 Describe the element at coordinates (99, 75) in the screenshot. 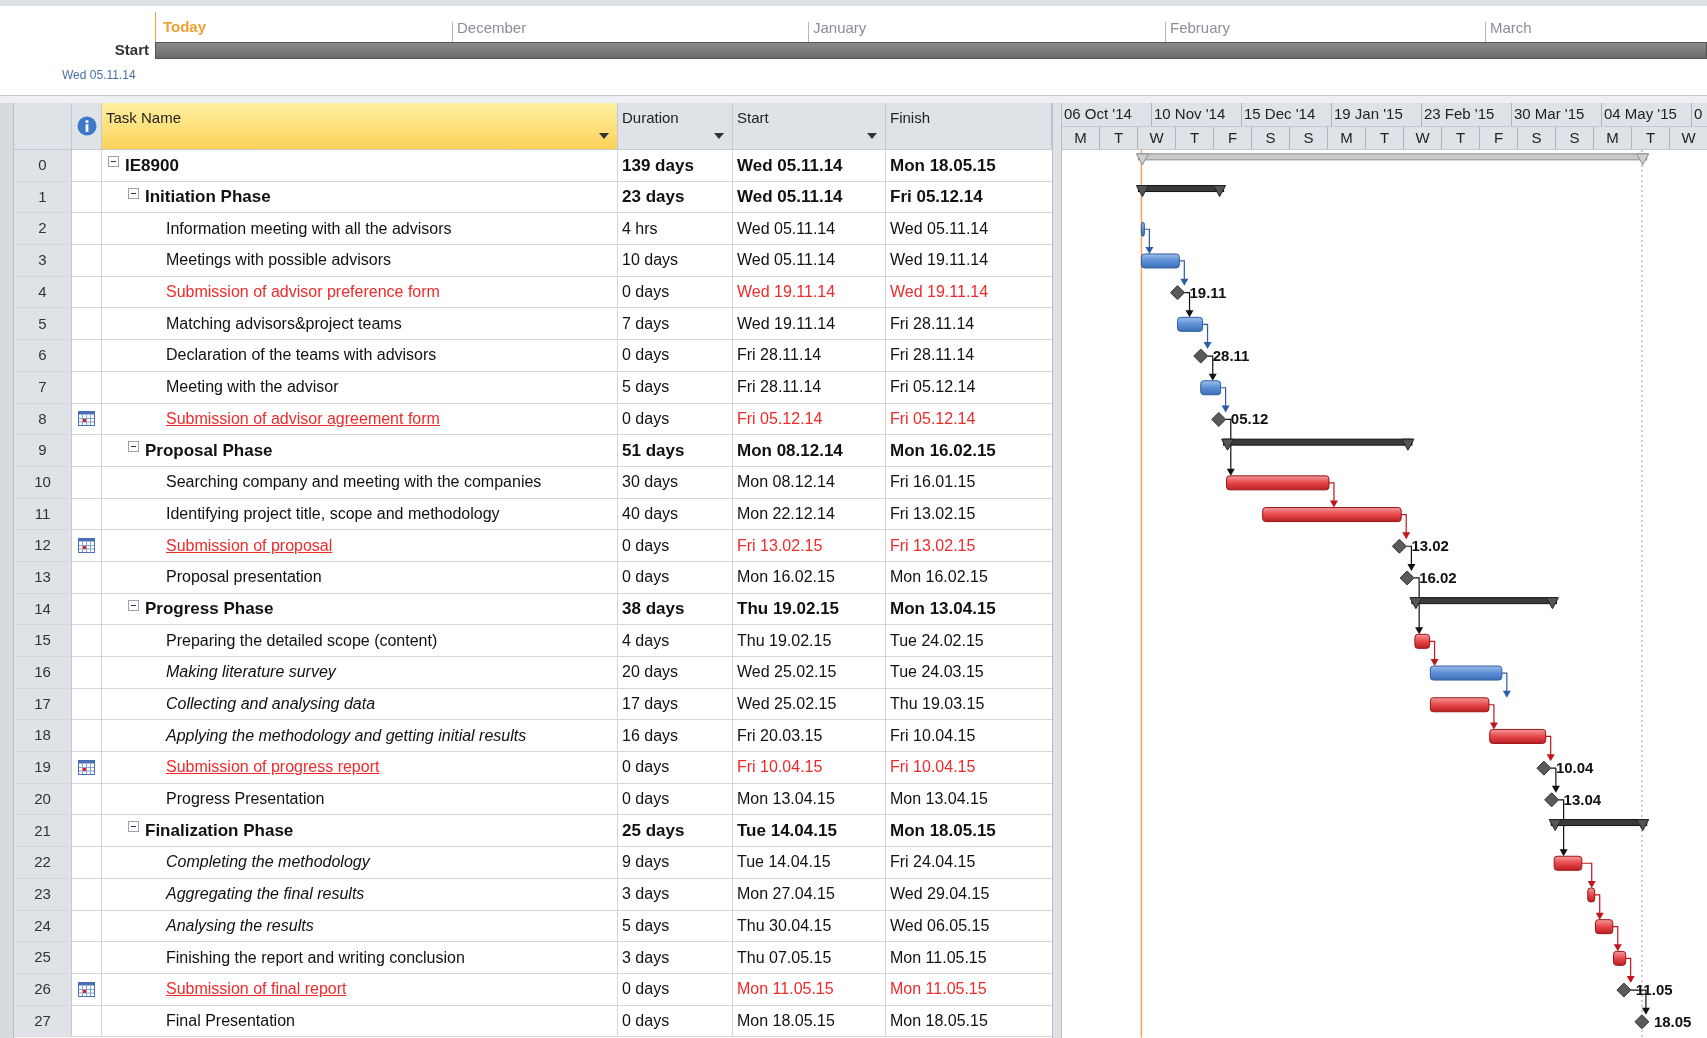

I see `start-date: Wed 05.11.14` at that location.